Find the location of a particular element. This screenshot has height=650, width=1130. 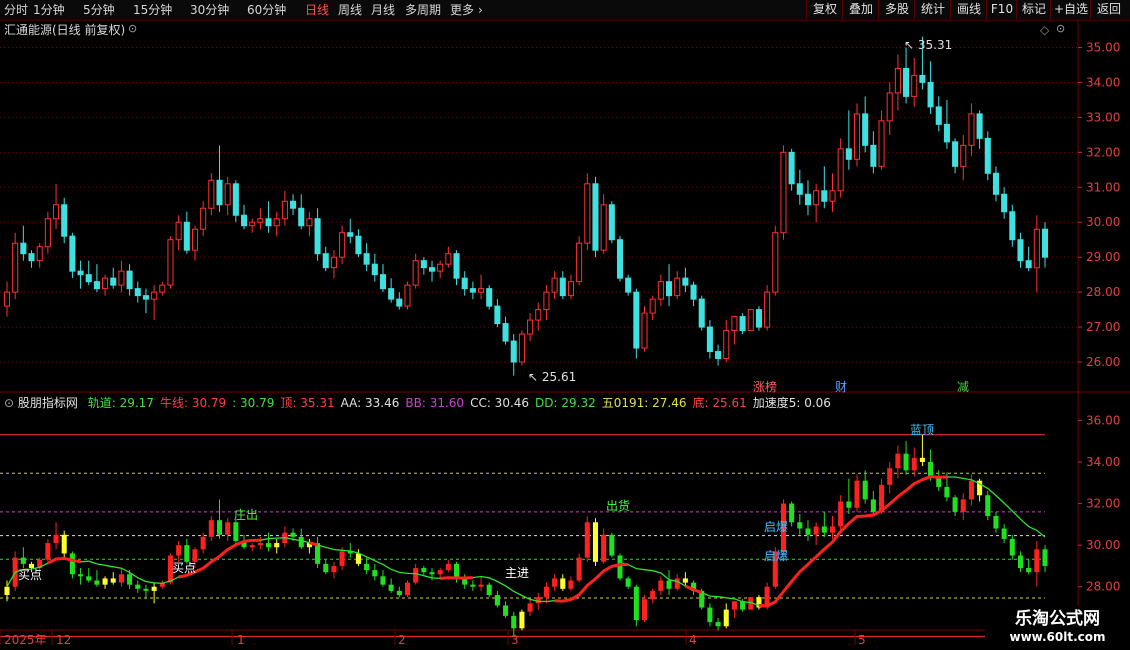

y-tick-label: 26.00 is located at coordinates (1103, 362).